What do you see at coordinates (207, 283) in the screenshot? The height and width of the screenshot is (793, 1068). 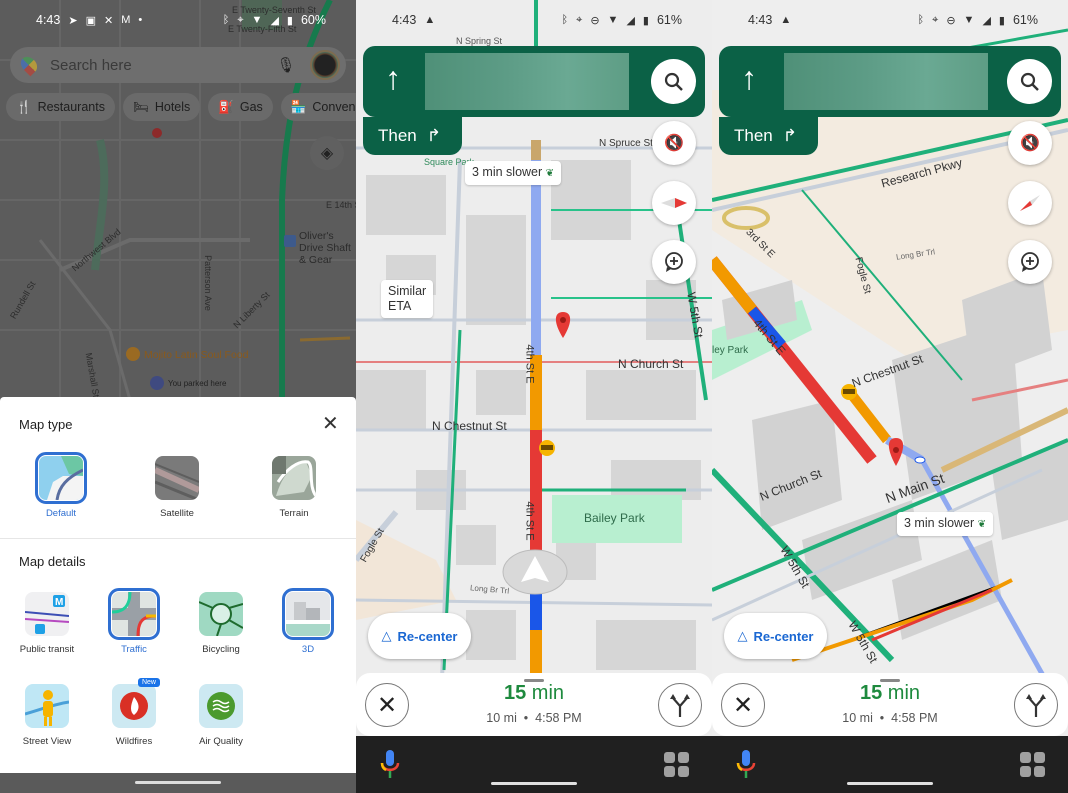 I see `map-label: Patterson Ave` at bounding box center [207, 283].